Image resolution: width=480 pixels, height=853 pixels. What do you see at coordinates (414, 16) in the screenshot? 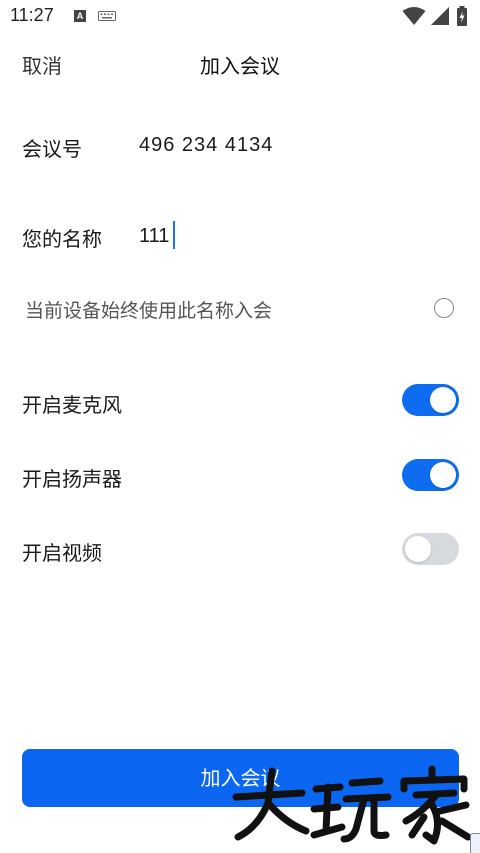
I see `wifi-icon` at bounding box center [414, 16].